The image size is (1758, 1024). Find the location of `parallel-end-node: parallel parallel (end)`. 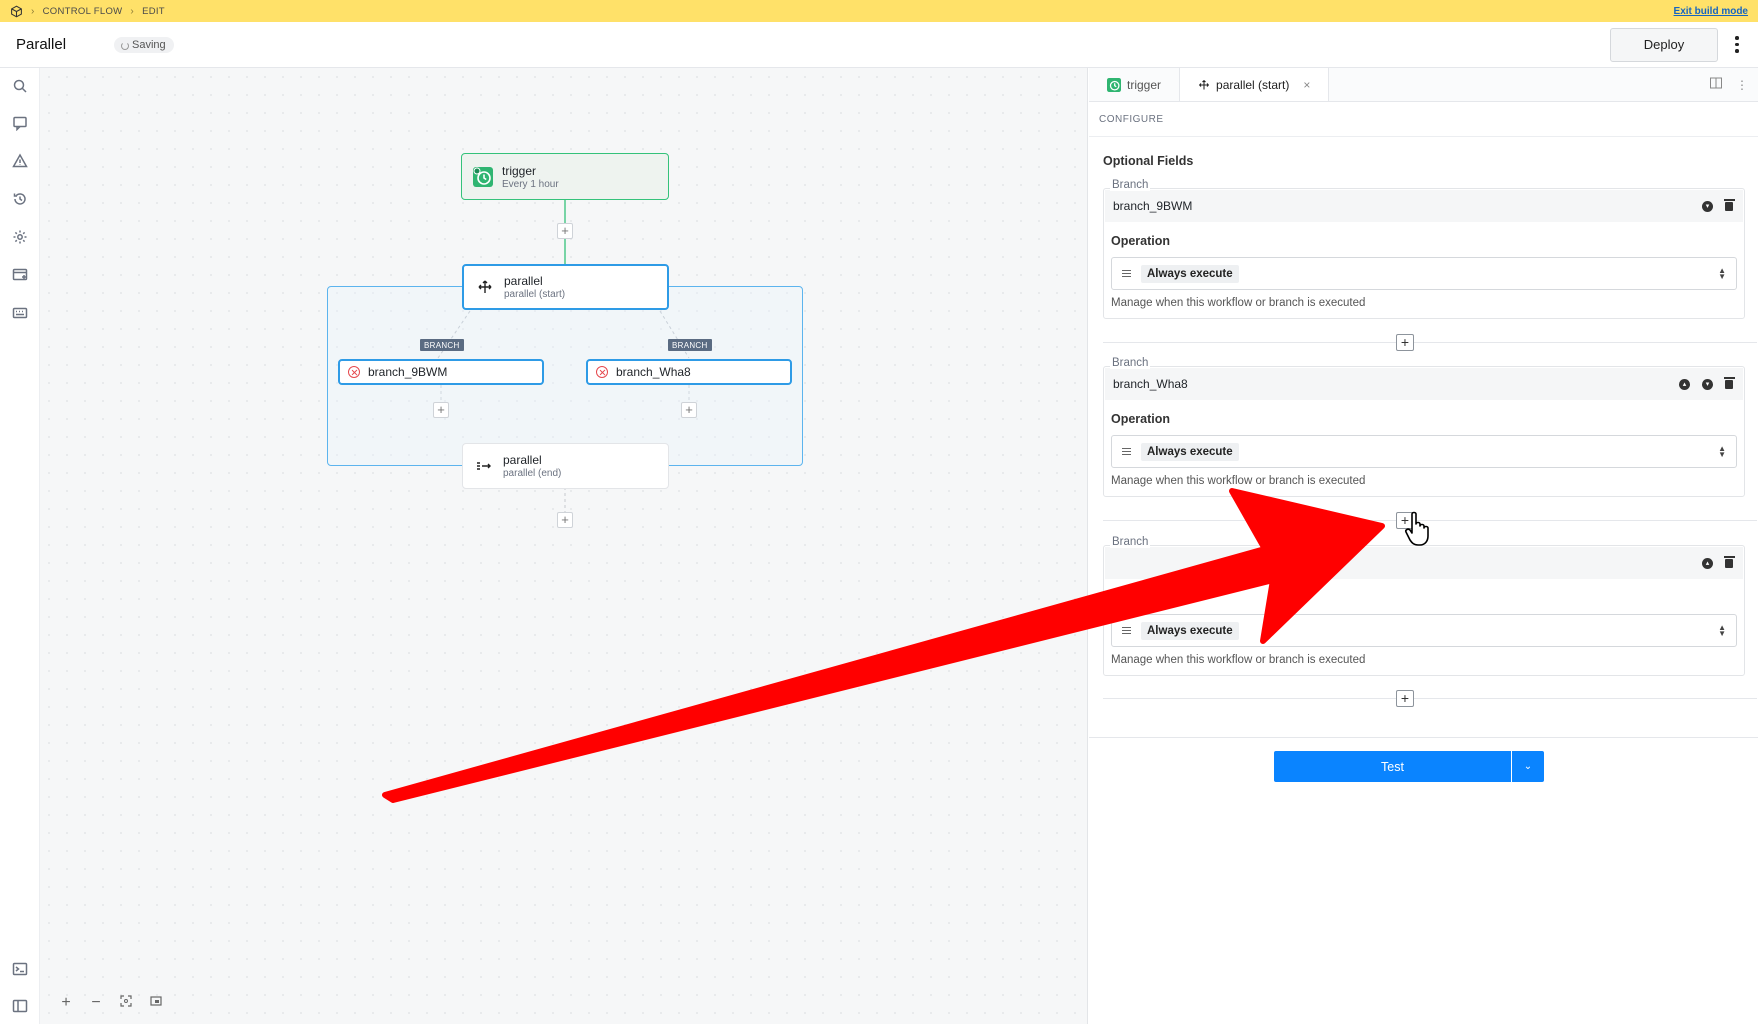

parallel-end-node: parallel parallel (end) is located at coordinates (565, 466).